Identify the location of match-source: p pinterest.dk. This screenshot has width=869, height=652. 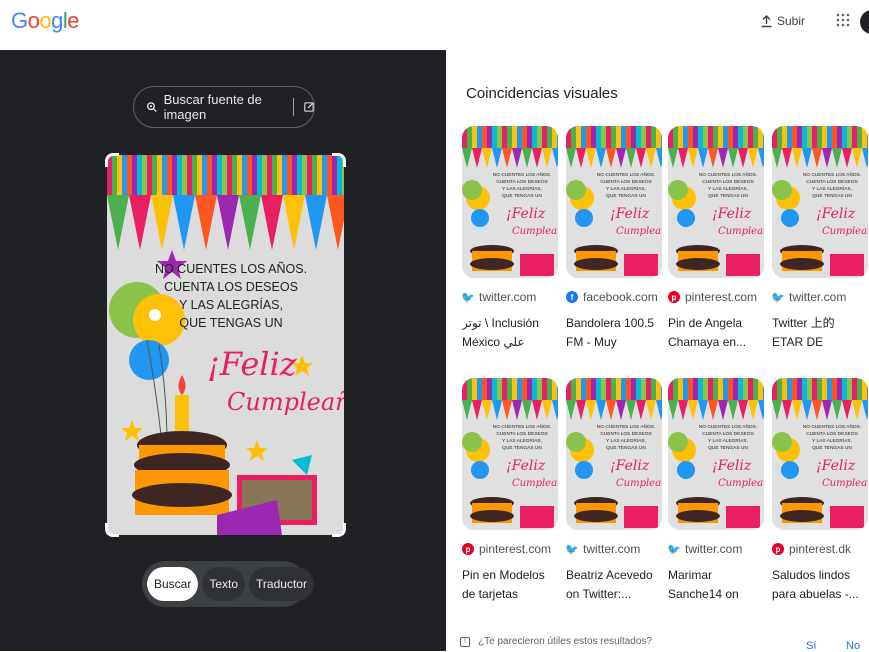
(820, 549).